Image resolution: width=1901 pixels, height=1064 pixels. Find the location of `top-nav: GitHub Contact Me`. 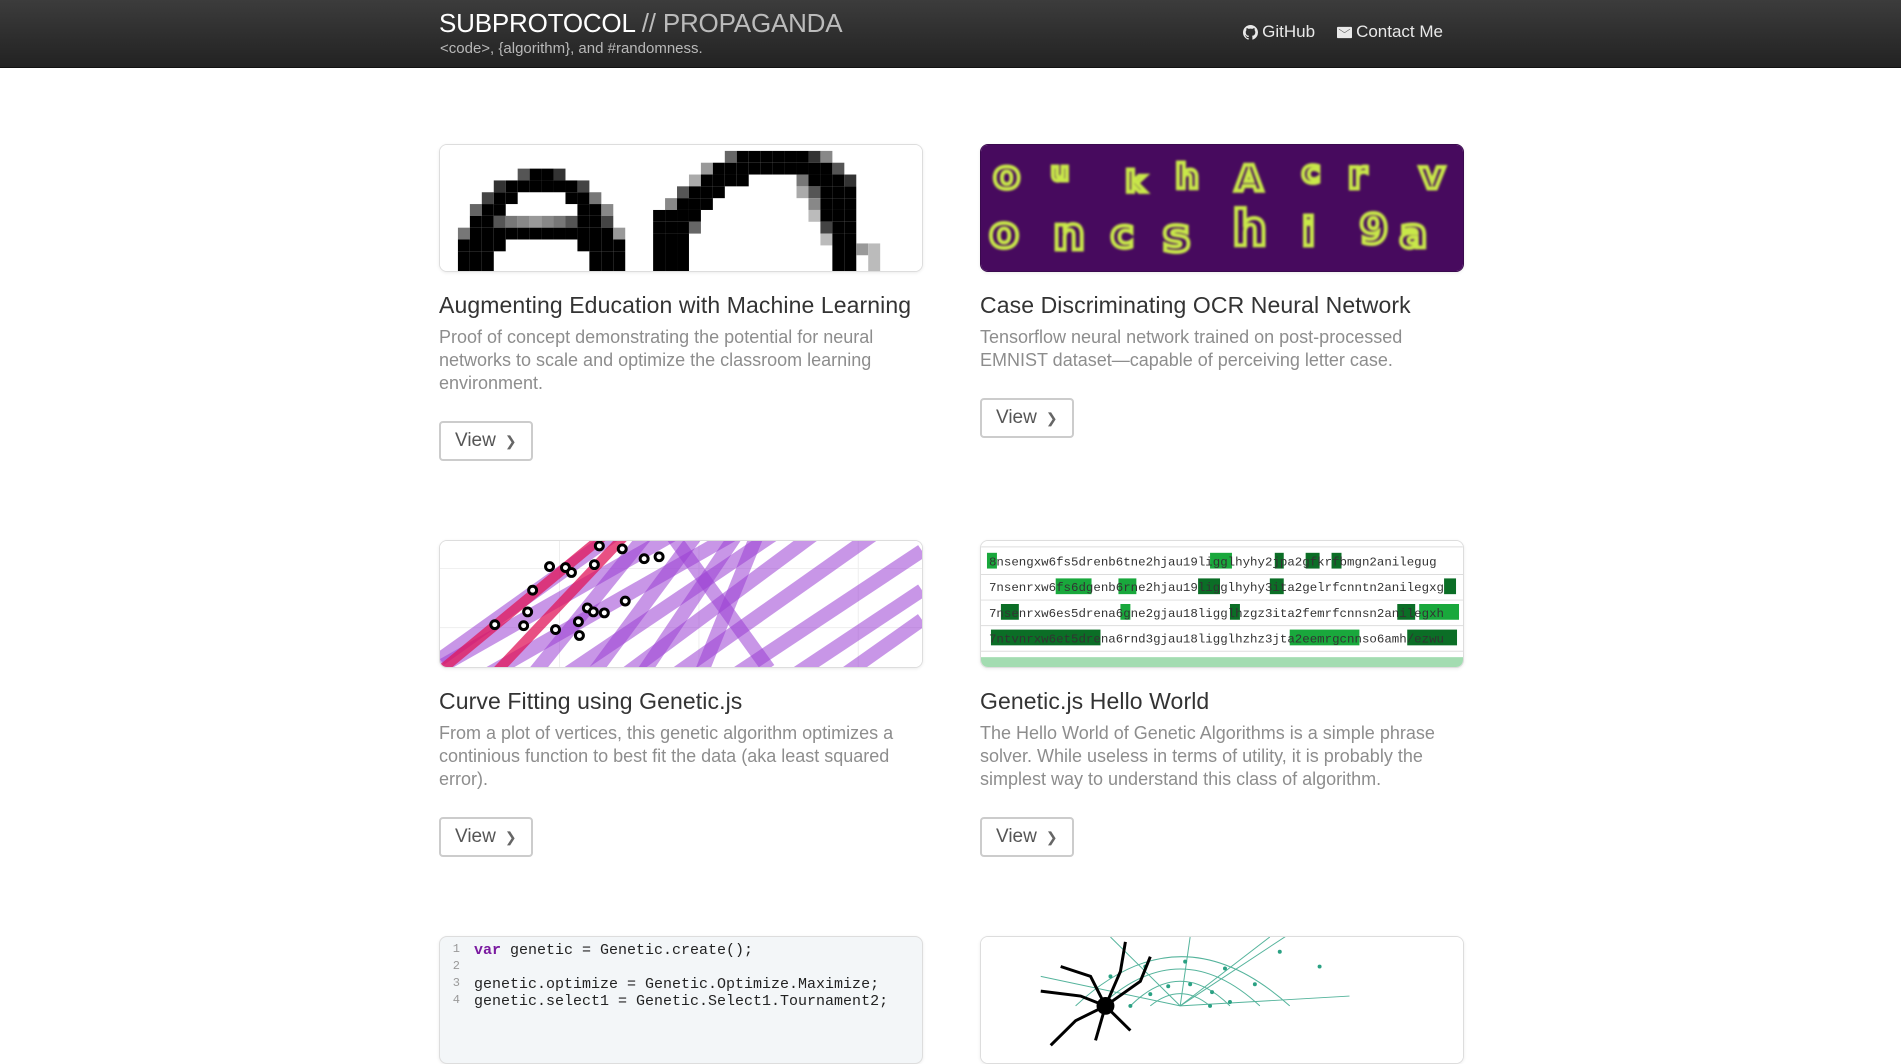

top-nav: GitHub Contact Me is located at coordinates (1343, 32).